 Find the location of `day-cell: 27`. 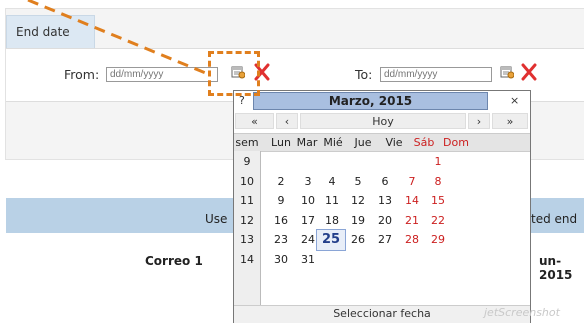

day-cell: 27 is located at coordinates (385, 240).